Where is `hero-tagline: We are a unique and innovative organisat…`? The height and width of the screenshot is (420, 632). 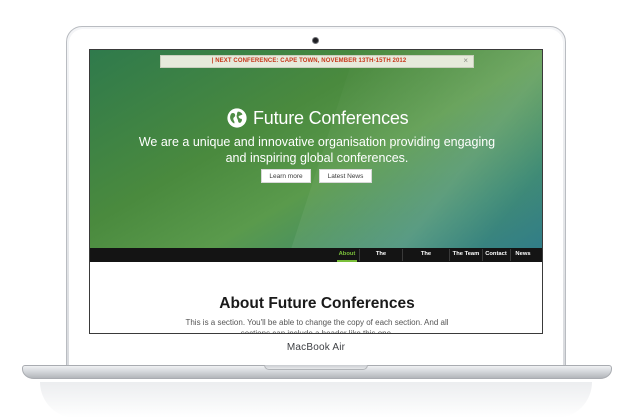 hero-tagline: We are a unique and innovative organisat… is located at coordinates (317, 150).